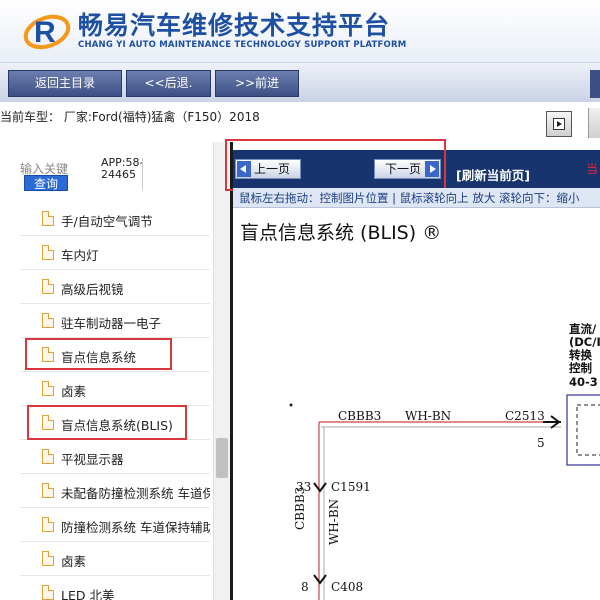  What do you see at coordinates (583, 382) in the screenshot?
I see `module-label-5: 40-3` at bounding box center [583, 382].